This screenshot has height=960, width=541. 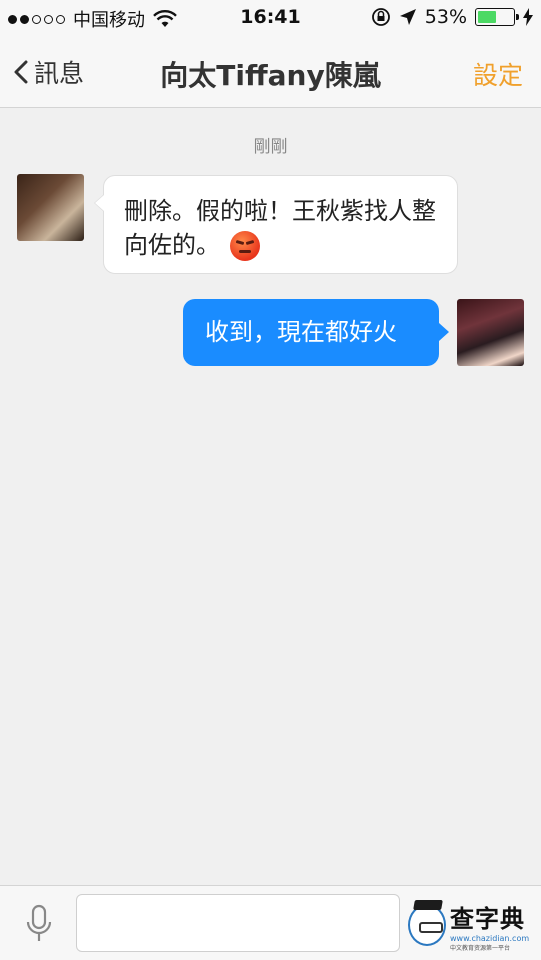 I want to click on battery-level, so click(x=487, y=17).